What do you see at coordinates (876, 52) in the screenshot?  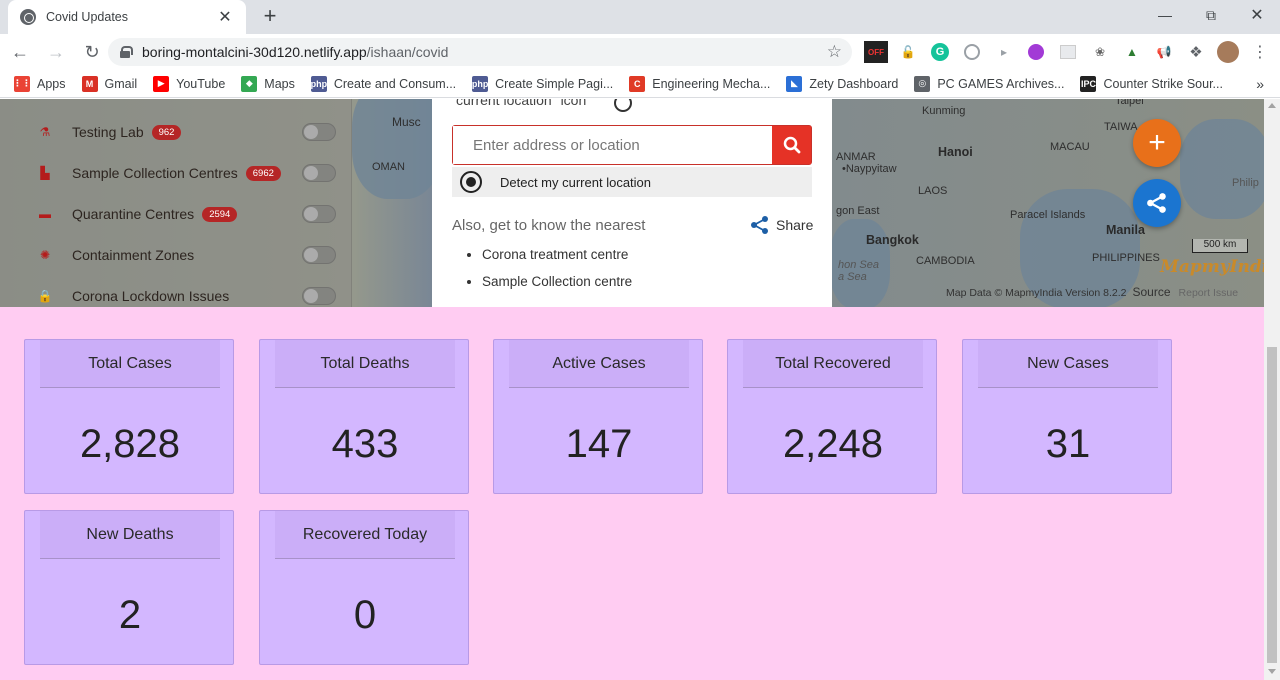 I see `offers-extension-icon: OFF` at bounding box center [876, 52].